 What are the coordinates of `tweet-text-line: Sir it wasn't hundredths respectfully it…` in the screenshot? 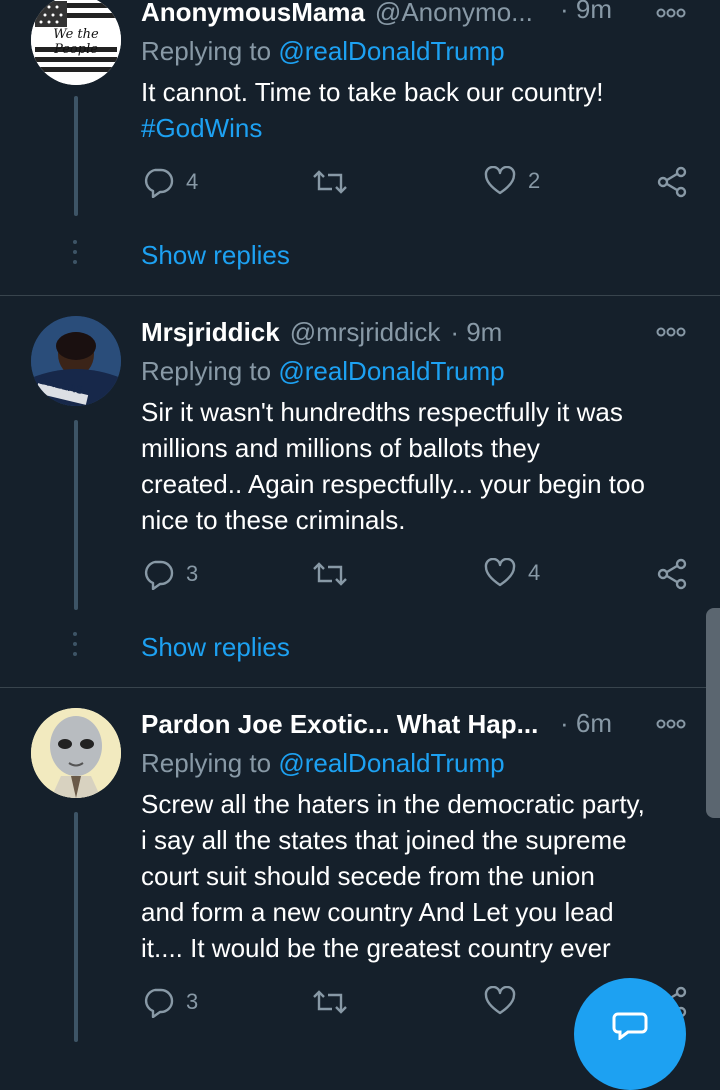 It's located at (382, 412).